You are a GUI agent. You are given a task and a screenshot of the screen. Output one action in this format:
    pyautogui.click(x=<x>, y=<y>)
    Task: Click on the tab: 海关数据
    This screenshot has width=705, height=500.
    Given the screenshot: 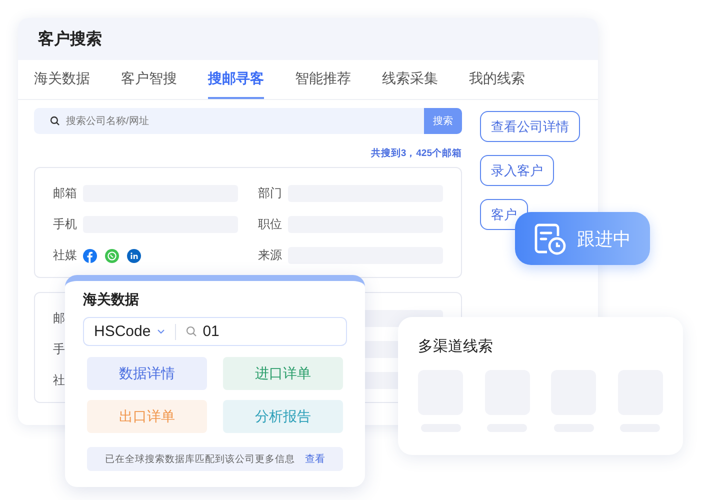 What is the action you would take?
    pyautogui.click(x=62, y=79)
    